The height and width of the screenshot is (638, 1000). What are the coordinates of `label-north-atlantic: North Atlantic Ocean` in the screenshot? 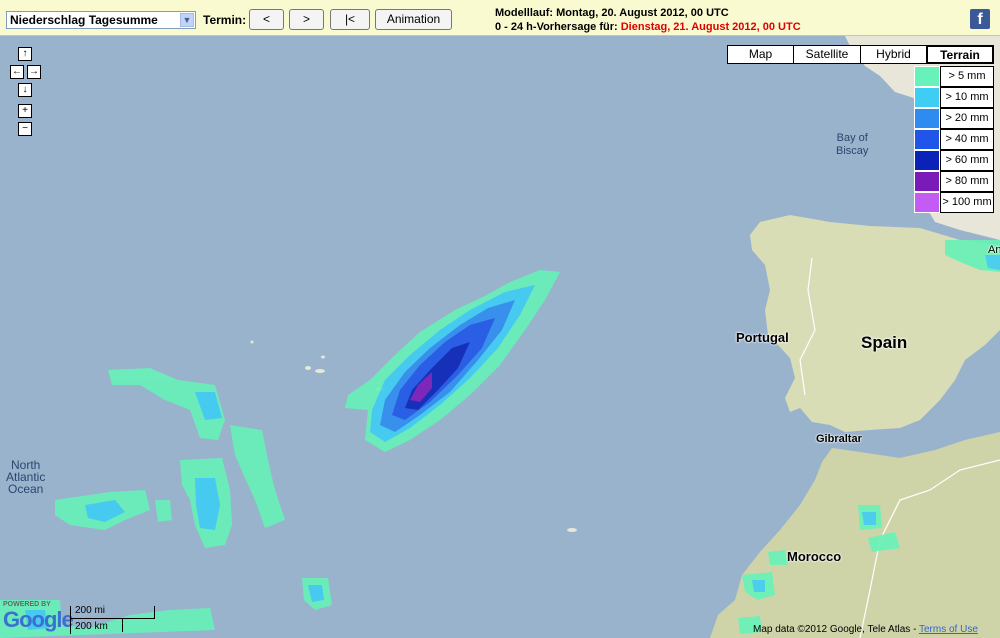 It's located at (26, 477).